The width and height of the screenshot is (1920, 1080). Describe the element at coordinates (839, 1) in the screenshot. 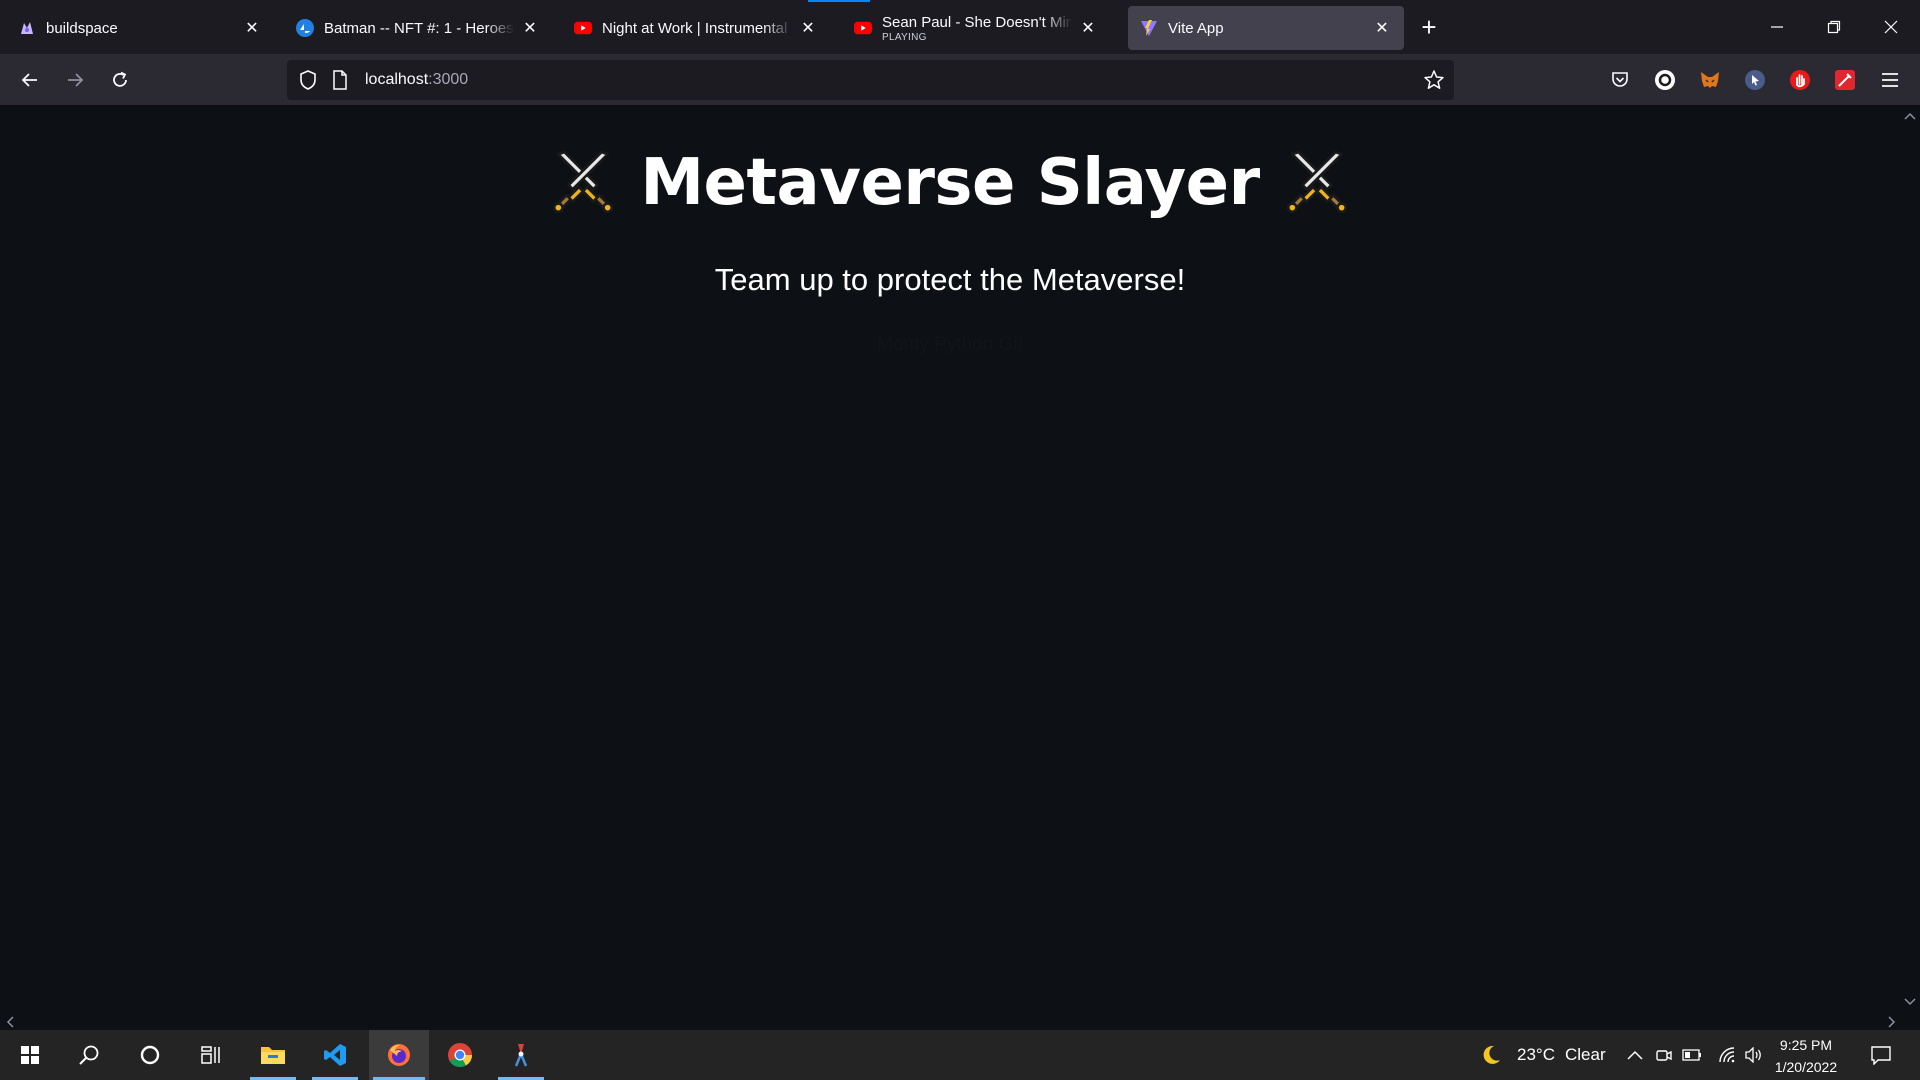

I see `tab-playing-indicator` at that location.